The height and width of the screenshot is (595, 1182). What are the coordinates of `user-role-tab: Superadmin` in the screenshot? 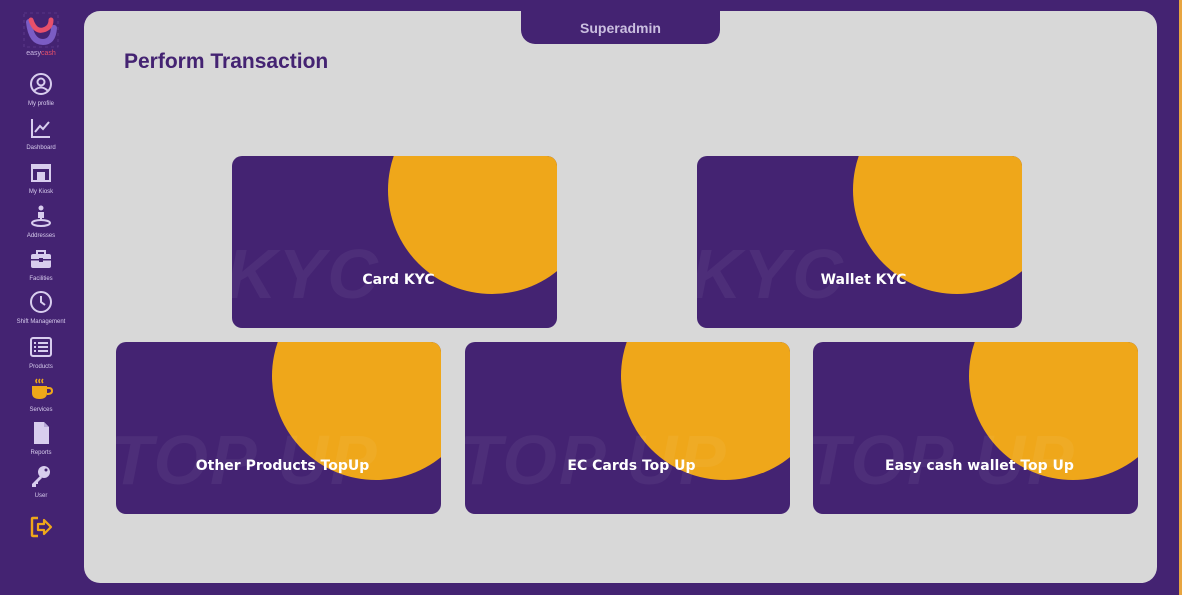 It's located at (620, 27).